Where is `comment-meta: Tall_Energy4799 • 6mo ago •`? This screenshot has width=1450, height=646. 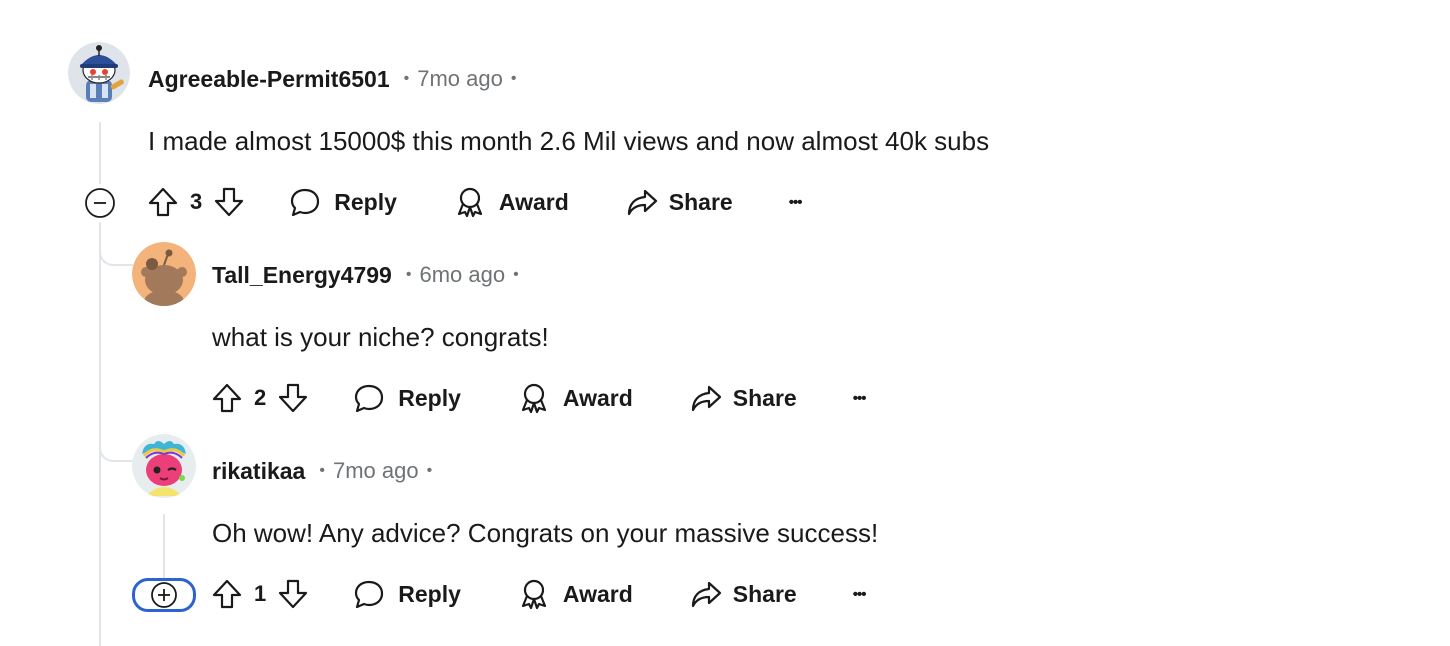 comment-meta: Tall_Energy4799 • 6mo ago • is located at coordinates (365, 275).